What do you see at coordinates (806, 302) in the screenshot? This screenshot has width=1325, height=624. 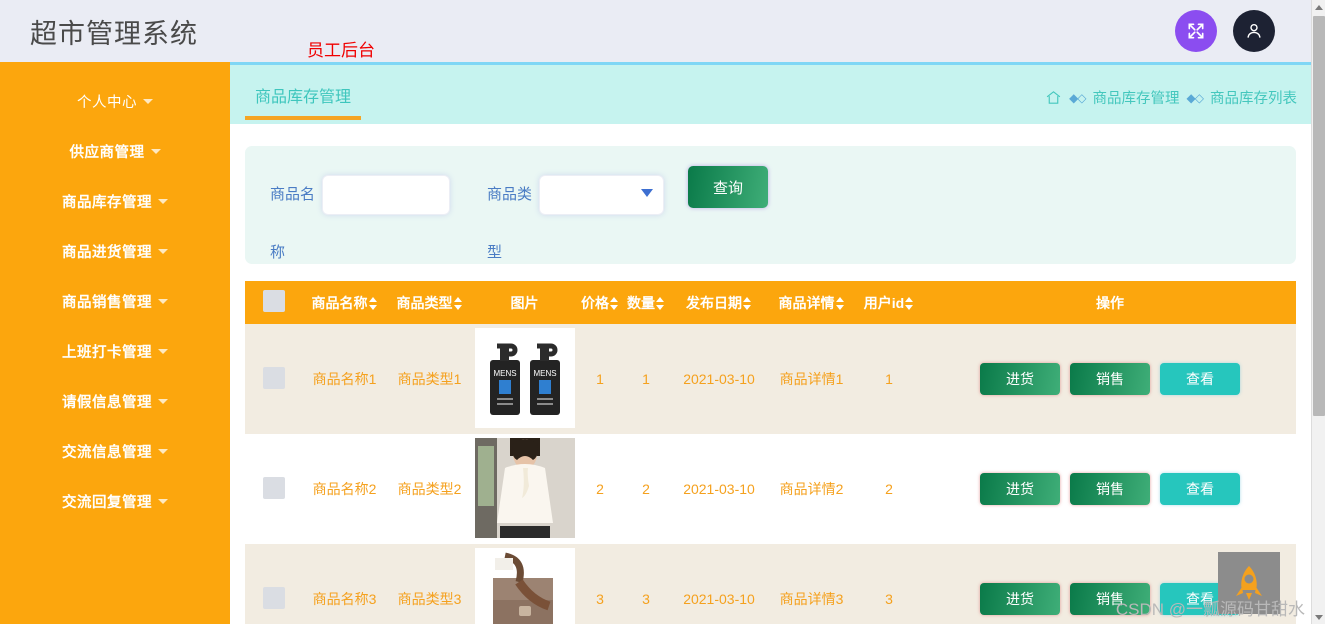 I see `col-label: 商品详情` at bounding box center [806, 302].